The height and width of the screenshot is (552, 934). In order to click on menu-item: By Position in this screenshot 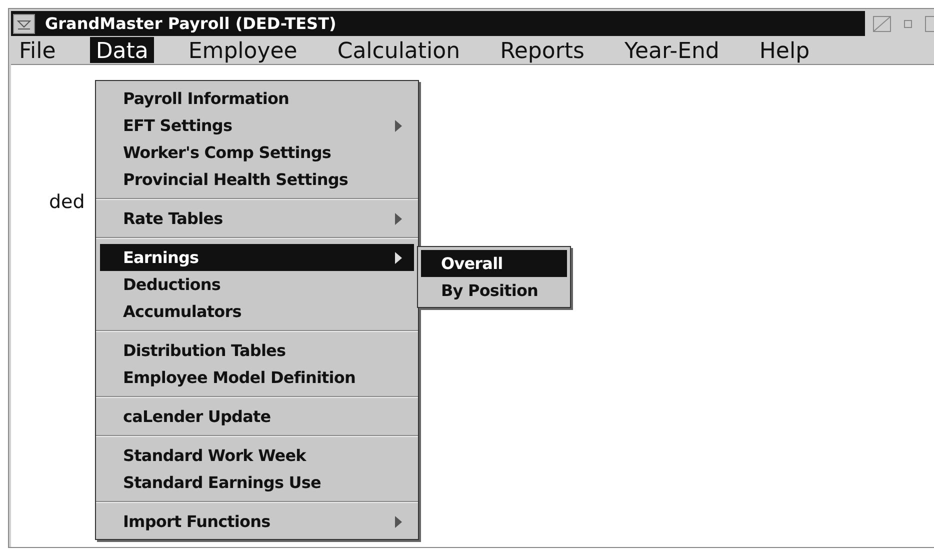, I will do `click(494, 290)`.